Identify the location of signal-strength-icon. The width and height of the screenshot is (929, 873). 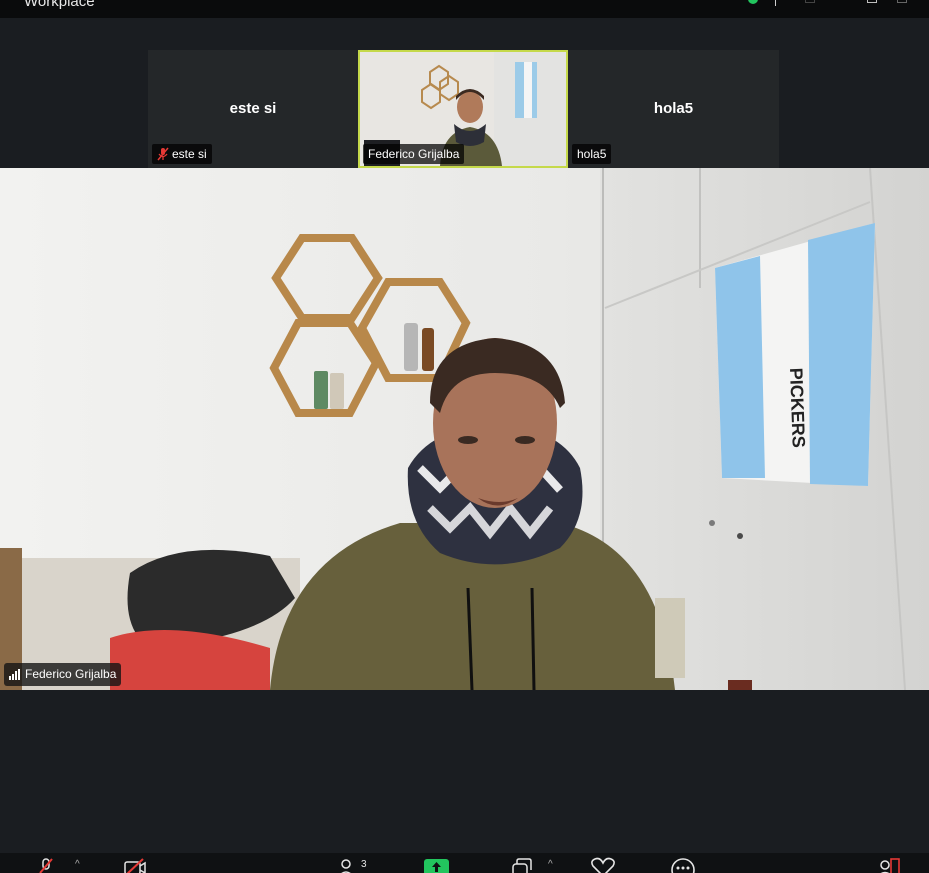
(14, 674).